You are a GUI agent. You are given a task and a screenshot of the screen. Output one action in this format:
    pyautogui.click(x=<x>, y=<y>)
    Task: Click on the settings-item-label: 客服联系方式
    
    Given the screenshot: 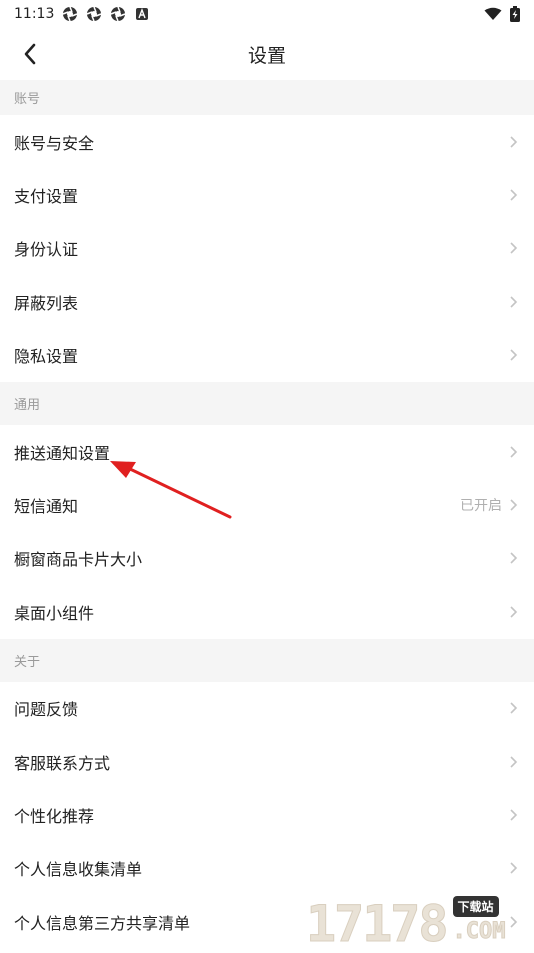 What is the action you would take?
    pyautogui.click(x=62, y=763)
    